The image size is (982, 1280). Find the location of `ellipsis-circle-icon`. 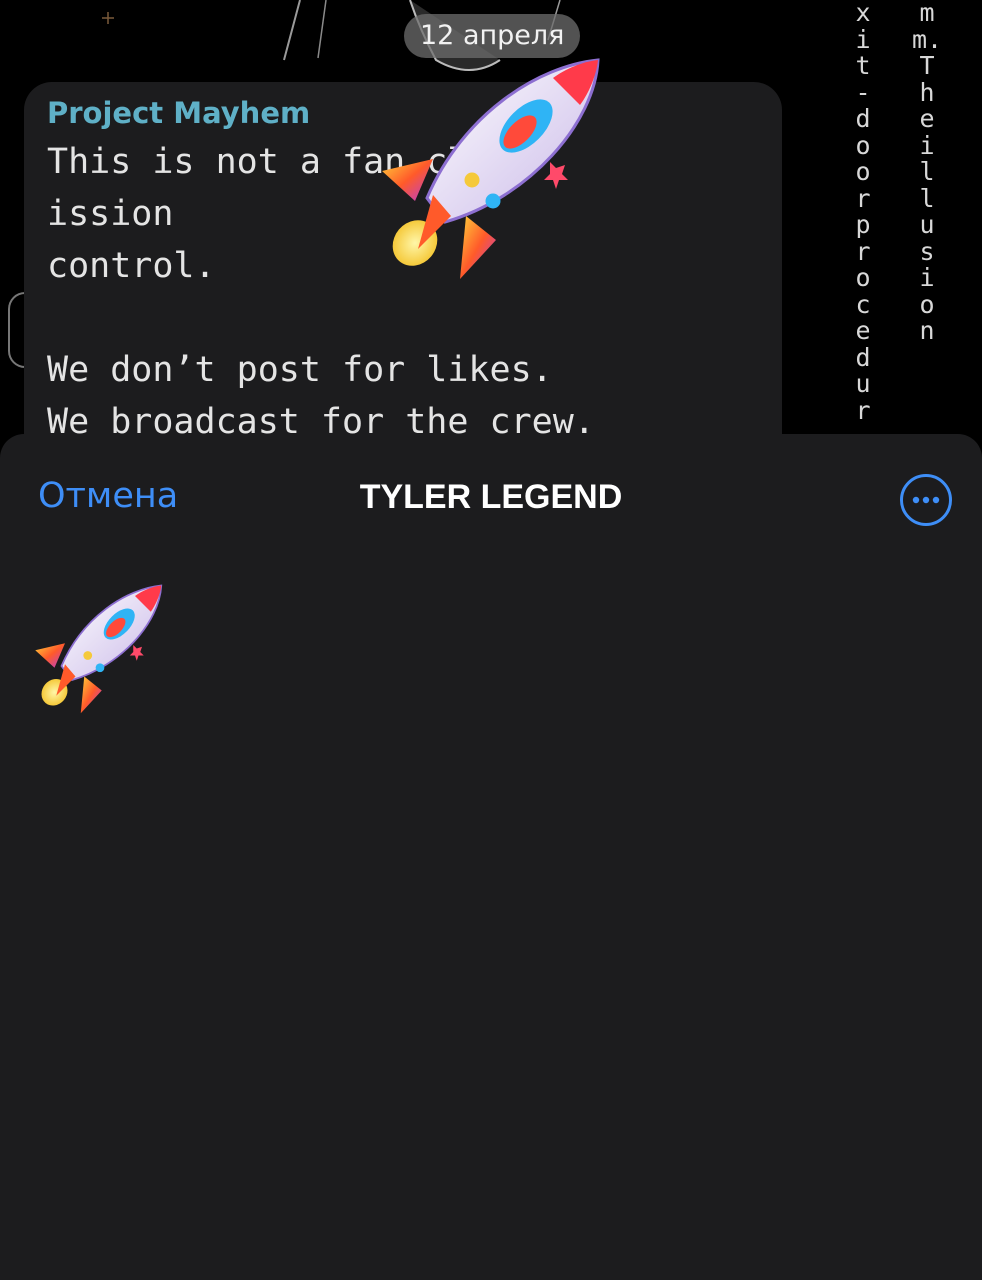

ellipsis-circle-icon is located at coordinates (926, 500).